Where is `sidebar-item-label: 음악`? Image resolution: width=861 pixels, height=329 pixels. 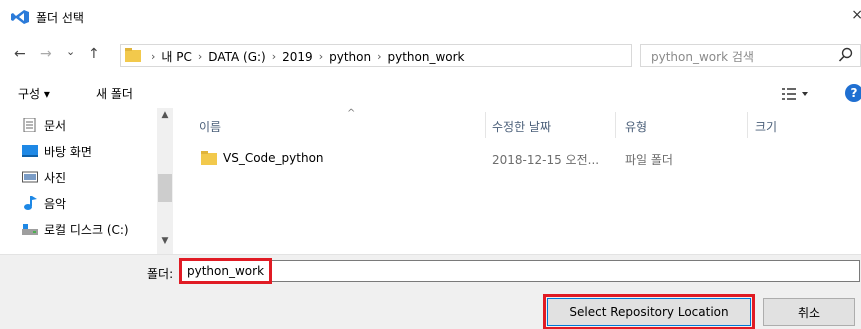
sidebar-item-label: 음악 is located at coordinates (55, 203).